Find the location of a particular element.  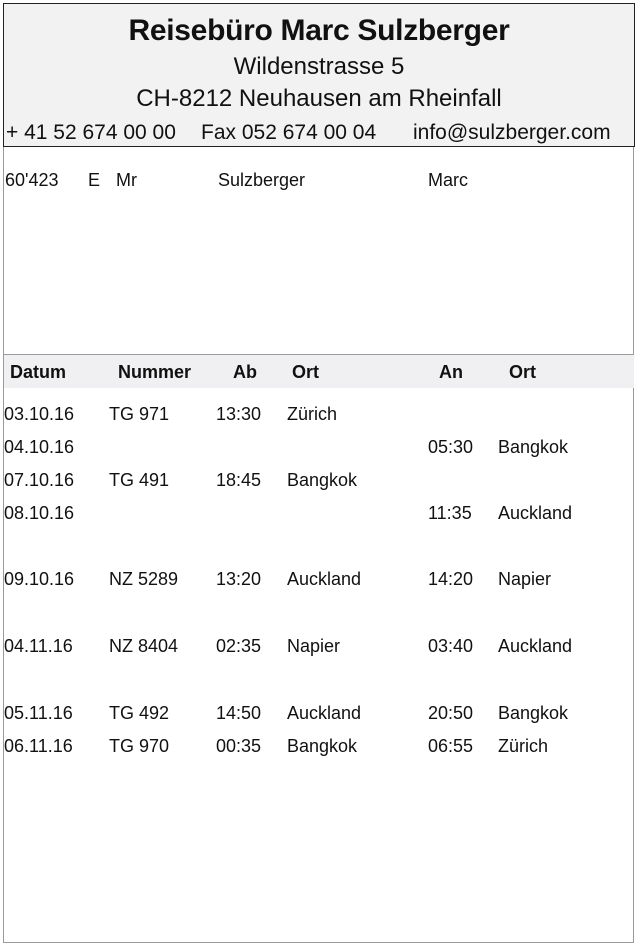

col-nummer: Nummer is located at coordinates (155, 372).